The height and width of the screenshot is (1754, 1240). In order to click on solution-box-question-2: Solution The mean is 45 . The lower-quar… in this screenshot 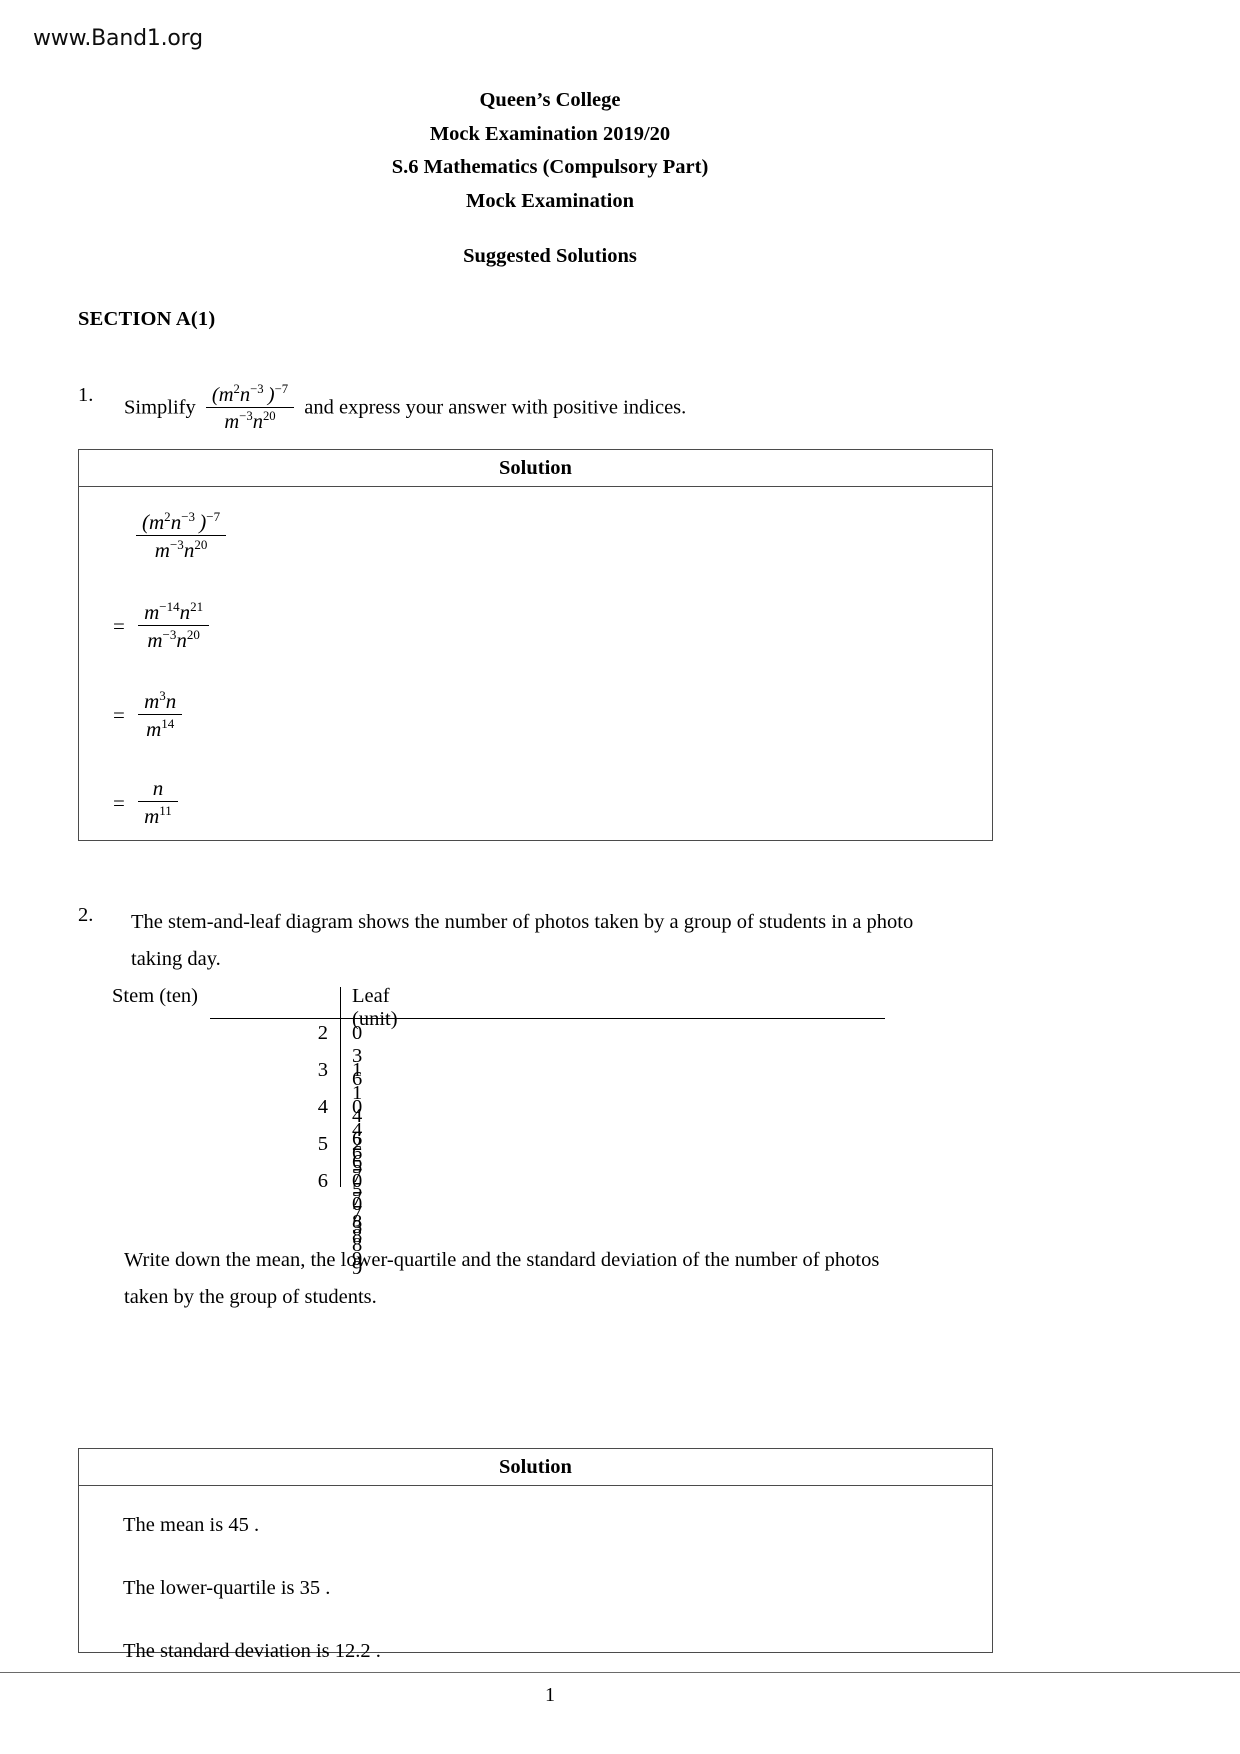, I will do `click(535, 1555)`.